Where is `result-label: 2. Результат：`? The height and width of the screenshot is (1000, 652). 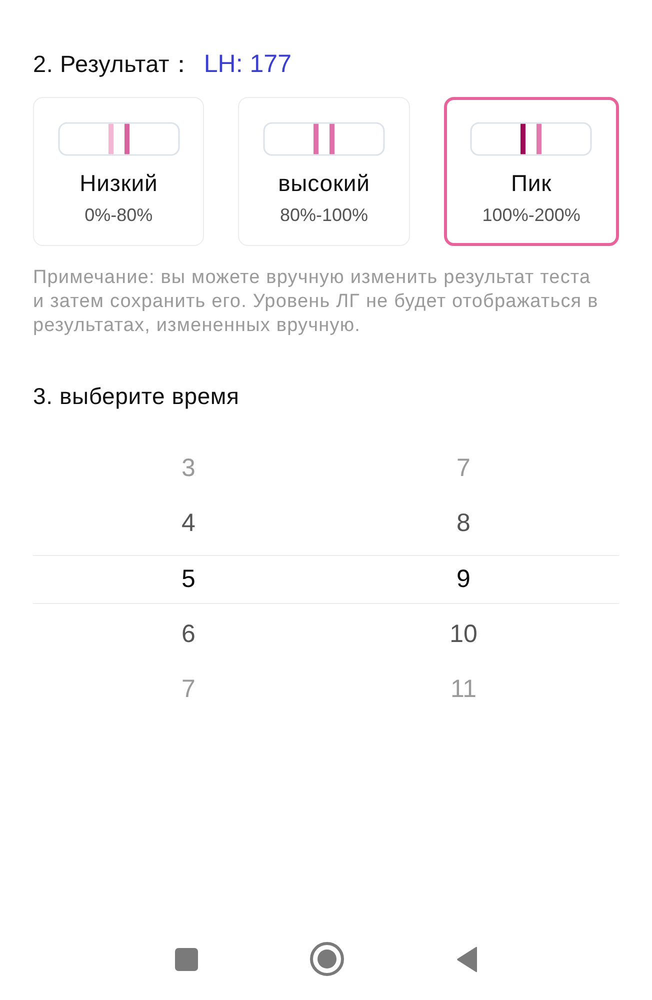
result-label: 2. Результат： is located at coordinates (113, 64).